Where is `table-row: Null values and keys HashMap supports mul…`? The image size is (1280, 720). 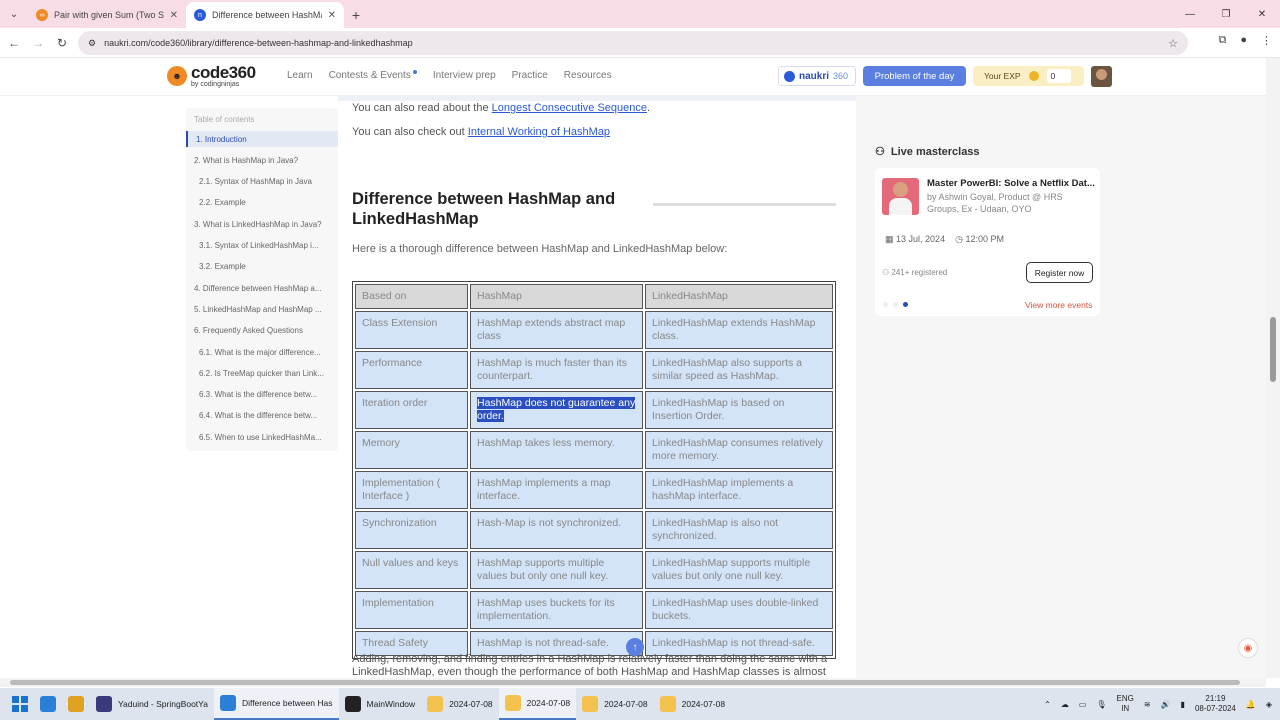
table-row: Null values and keys HashMap supports mul… is located at coordinates (594, 570).